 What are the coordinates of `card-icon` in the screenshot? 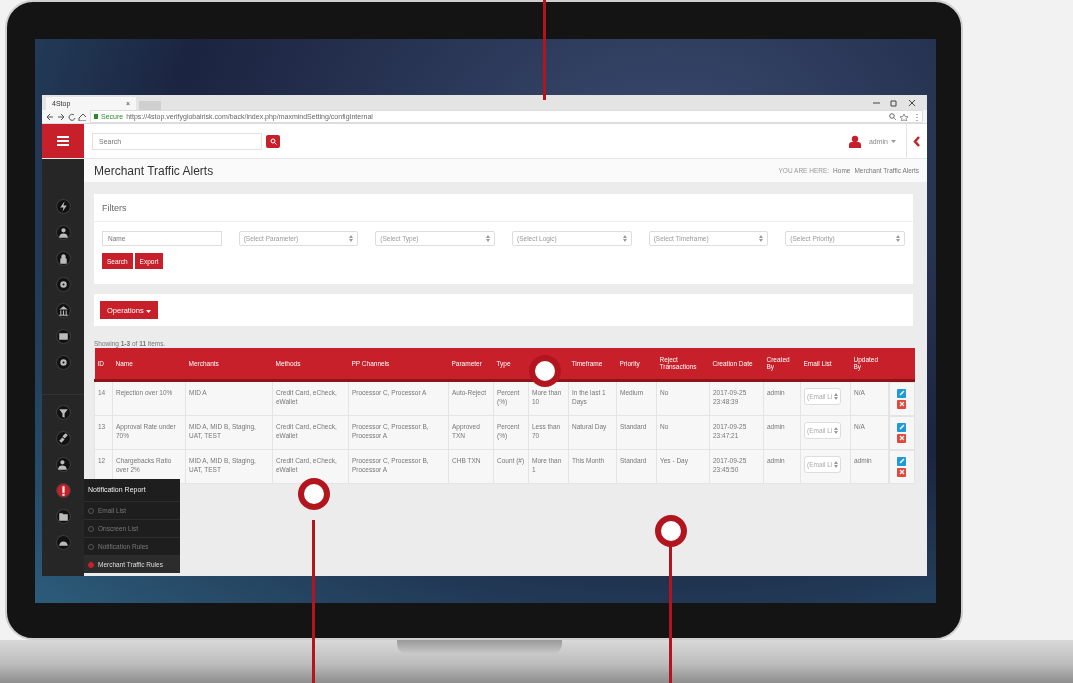 It's located at (63, 336).